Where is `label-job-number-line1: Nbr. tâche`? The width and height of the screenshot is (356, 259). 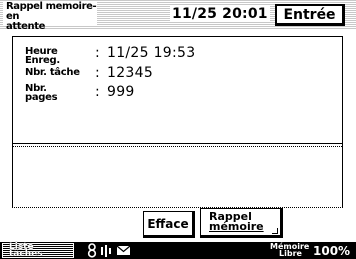
label-job-number-line1: Nbr. tâche is located at coordinates (52, 72).